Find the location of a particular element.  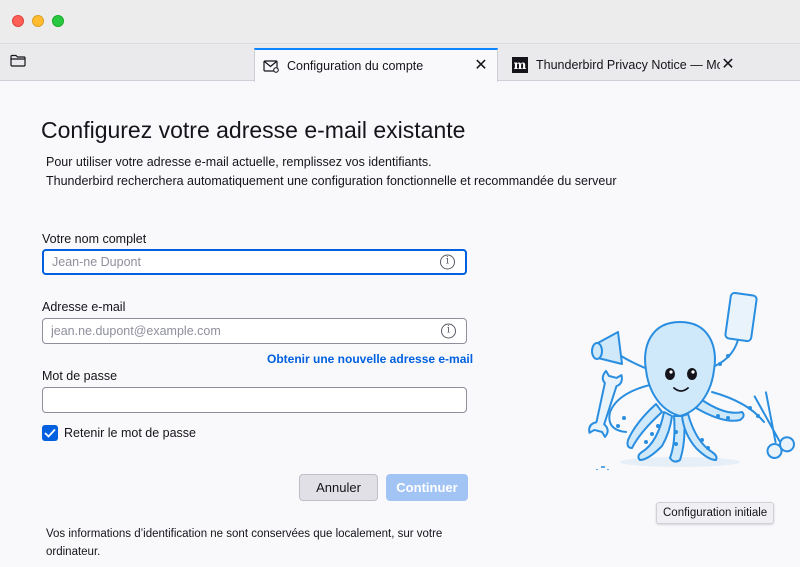

tab-label: Thunderbird Privacy Notice — Mozilla is located at coordinates (628, 64).